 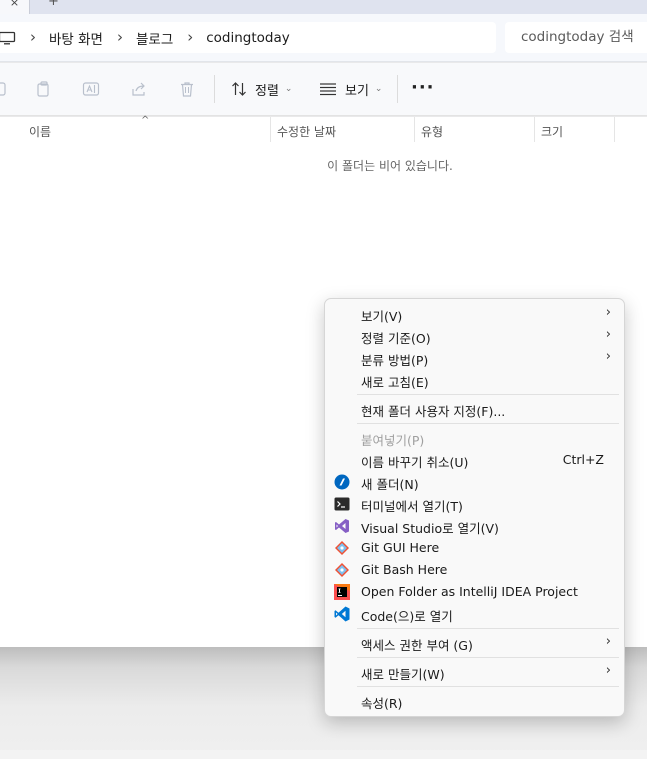 What do you see at coordinates (239, 89) in the screenshot?
I see `sort-icon` at bounding box center [239, 89].